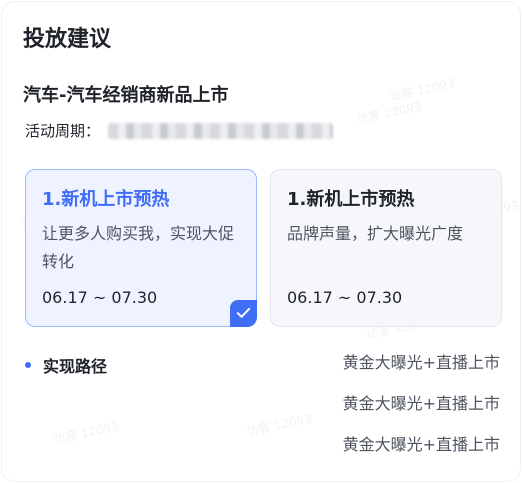 This screenshot has height=483, width=522. I want to click on page-title: 投放建议, so click(67, 39).